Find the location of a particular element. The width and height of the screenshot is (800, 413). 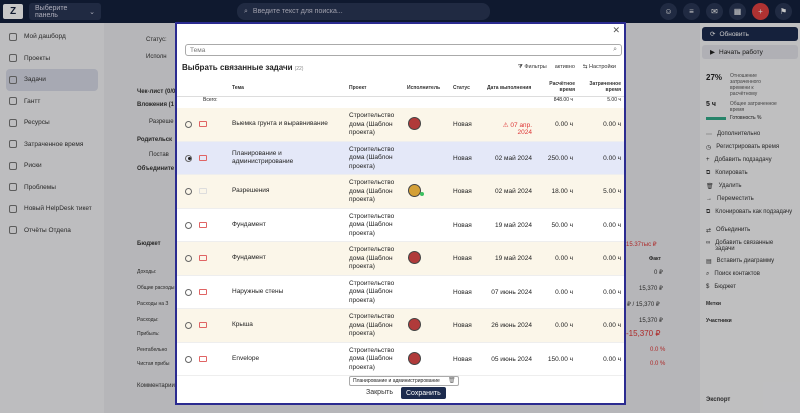

close-icon: ✕ is located at coordinates (616, 30).